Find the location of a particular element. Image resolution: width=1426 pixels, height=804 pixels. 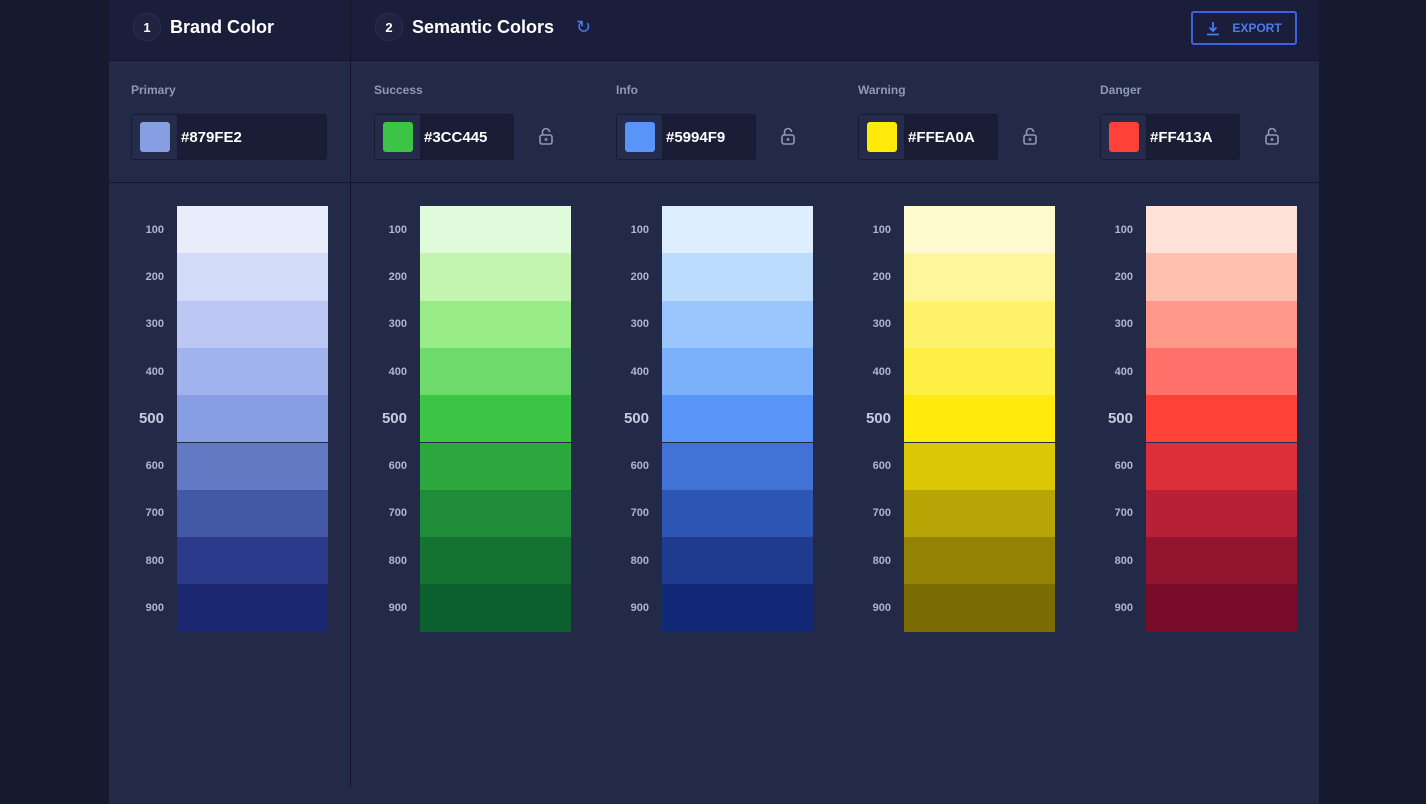

primary-color-input: #879FE2 is located at coordinates (229, 137).